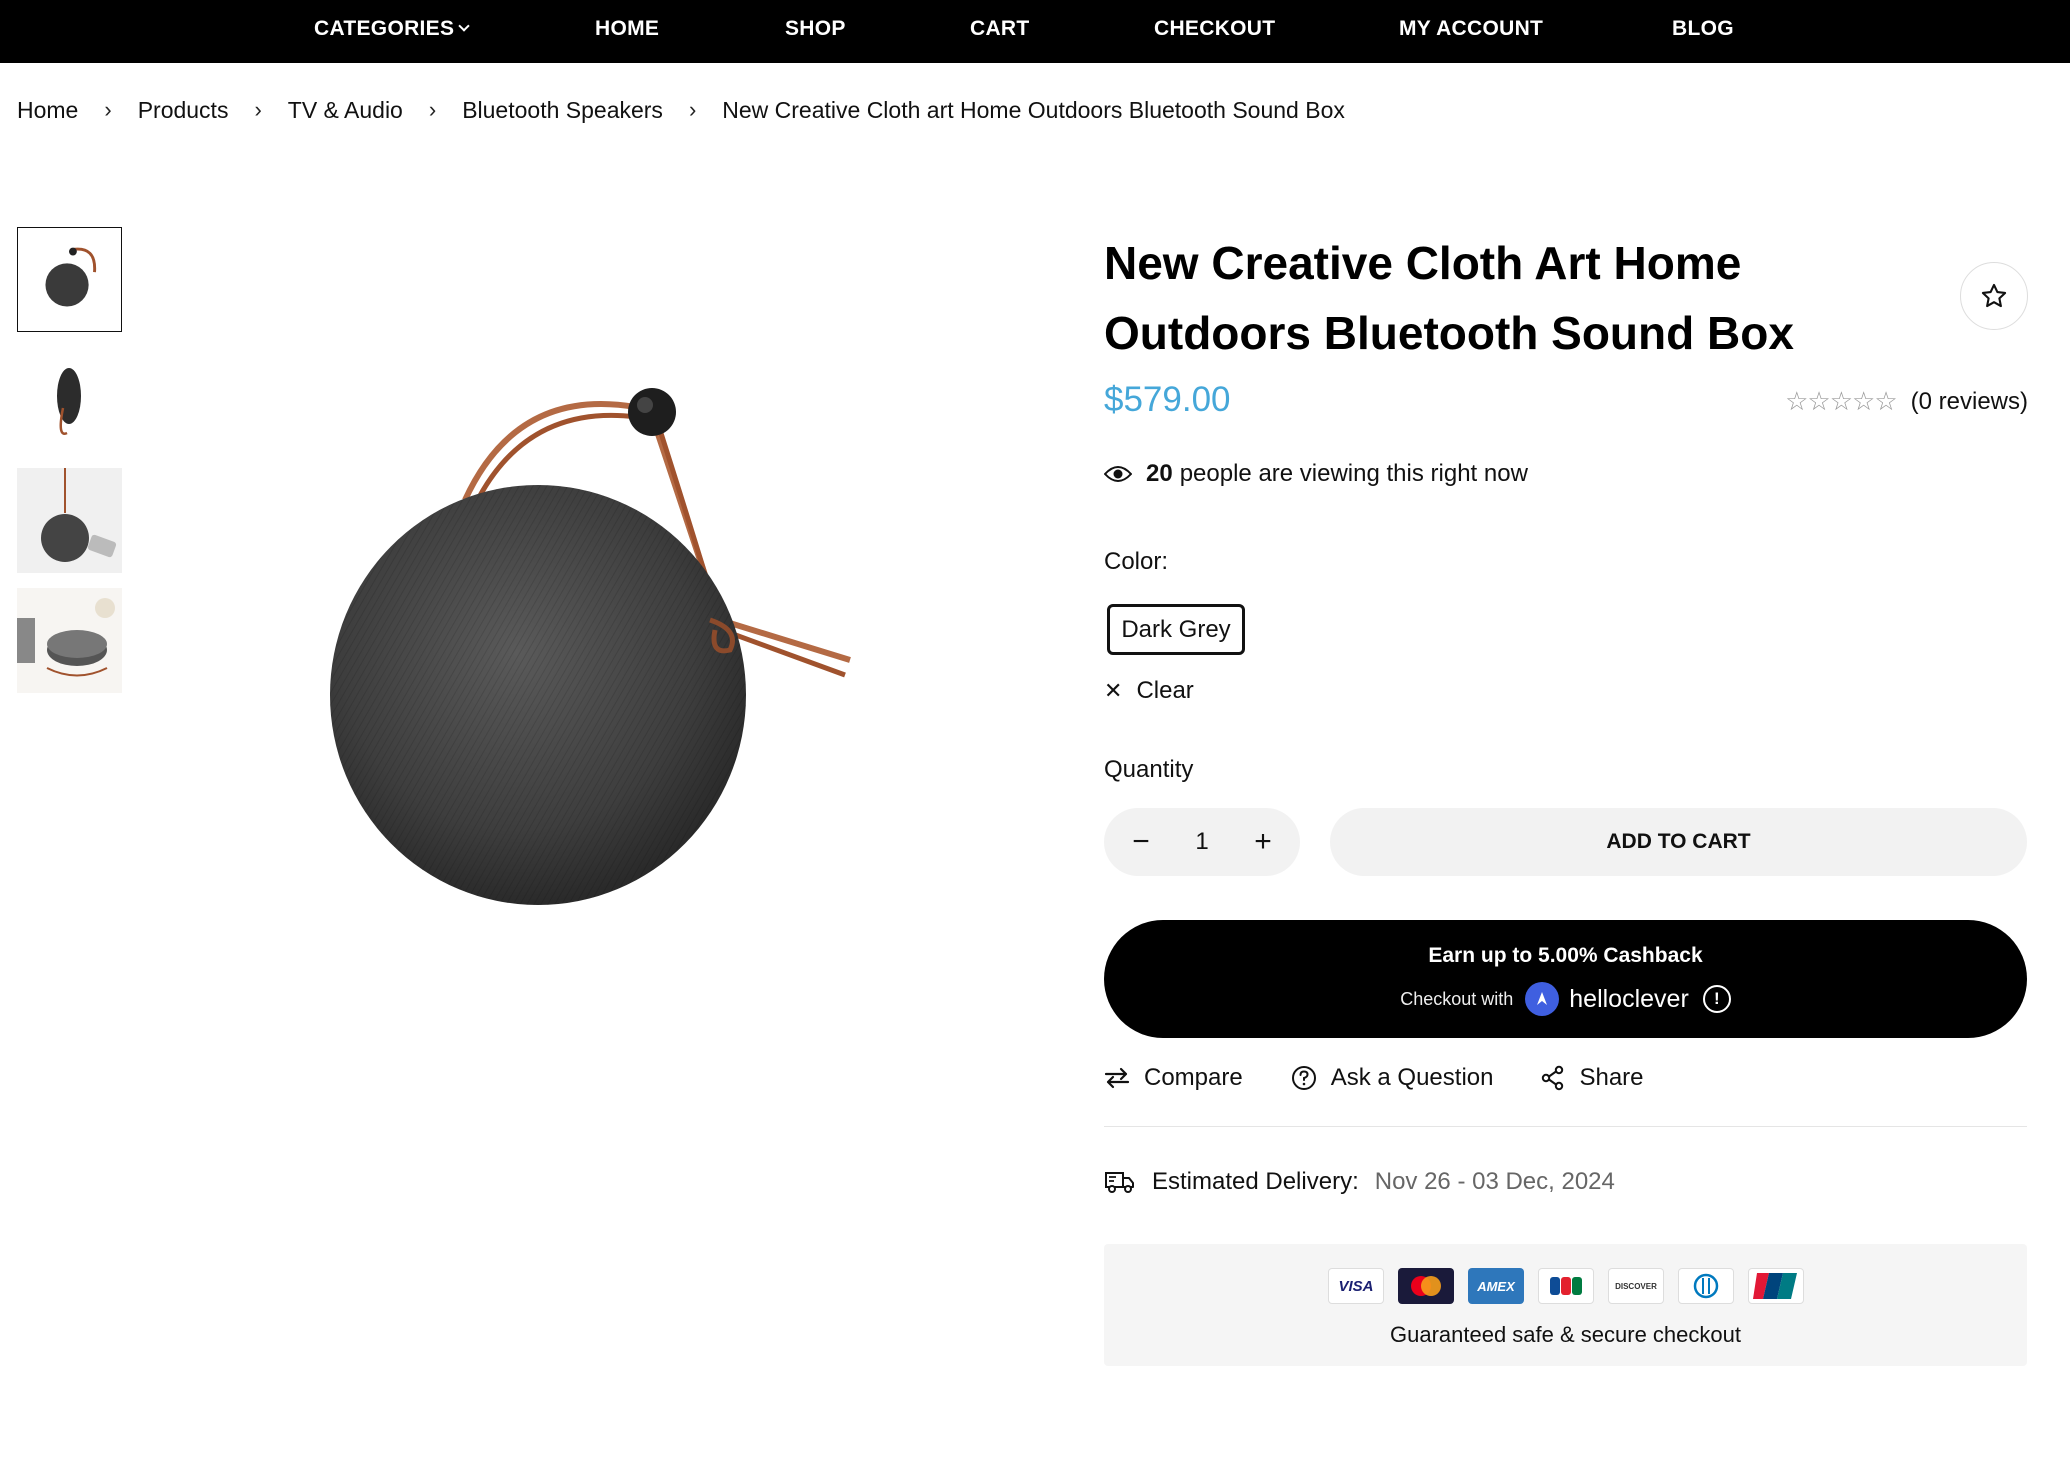  I want to click on nav-checkout: CHECKOUT, so click(1214, 31).